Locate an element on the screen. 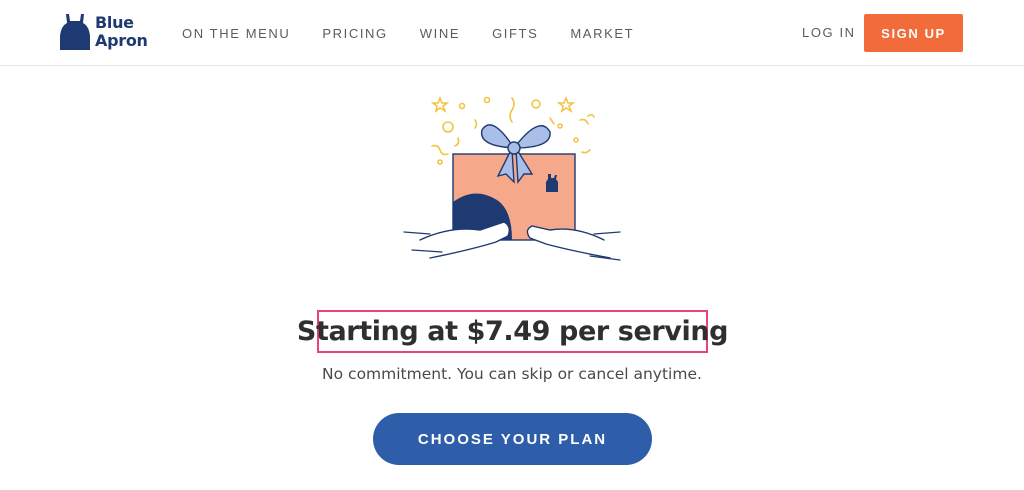 Image resolution: width=1024 pixels, height=490 pixels. logo-wordmark: Blue Apron is located at coordinates (121, 32).